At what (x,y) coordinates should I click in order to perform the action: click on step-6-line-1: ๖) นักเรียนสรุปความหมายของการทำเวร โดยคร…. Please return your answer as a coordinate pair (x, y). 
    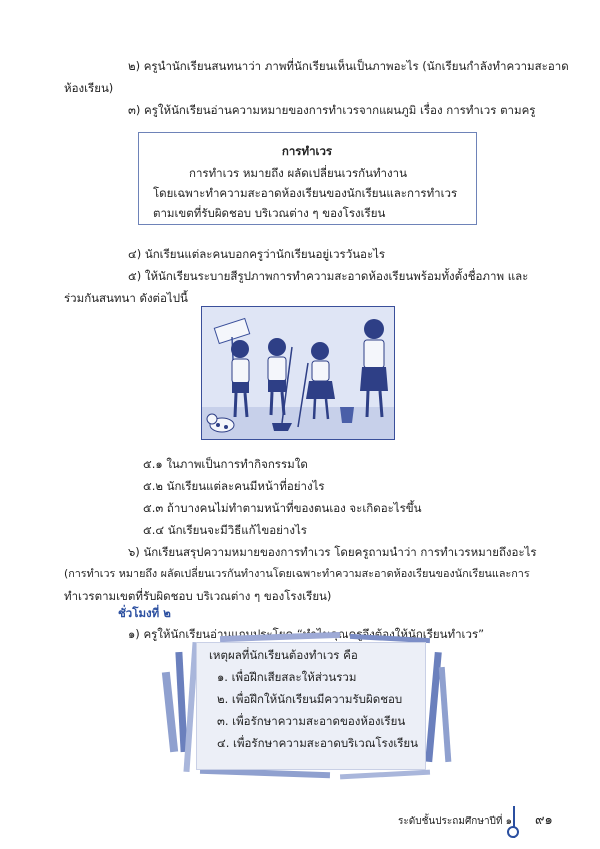
    Looking at the image, I should click on (332, 552).